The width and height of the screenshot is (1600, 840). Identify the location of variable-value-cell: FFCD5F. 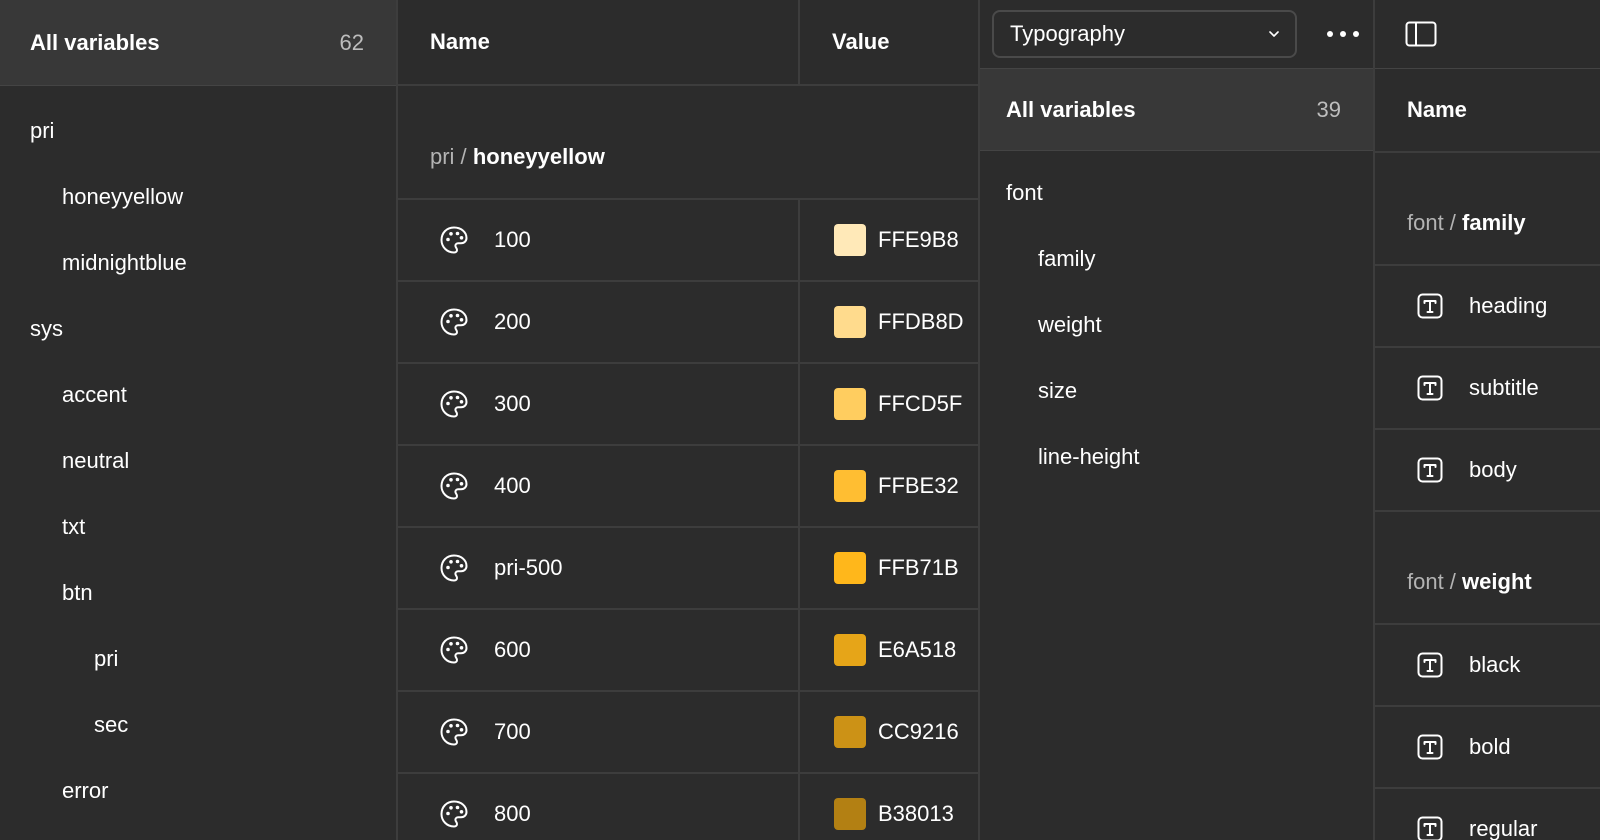
(881, 404).